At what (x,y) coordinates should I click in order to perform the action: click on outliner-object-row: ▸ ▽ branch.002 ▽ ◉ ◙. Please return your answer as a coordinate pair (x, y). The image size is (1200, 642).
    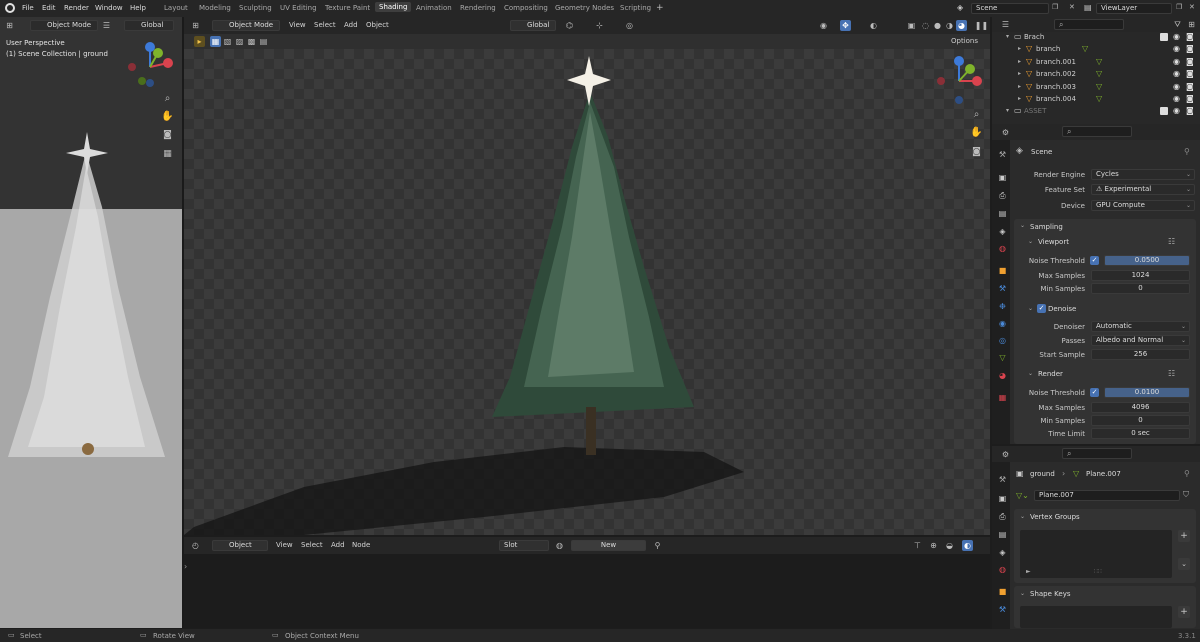
    Looking at the image, I should click on (1096, 75).